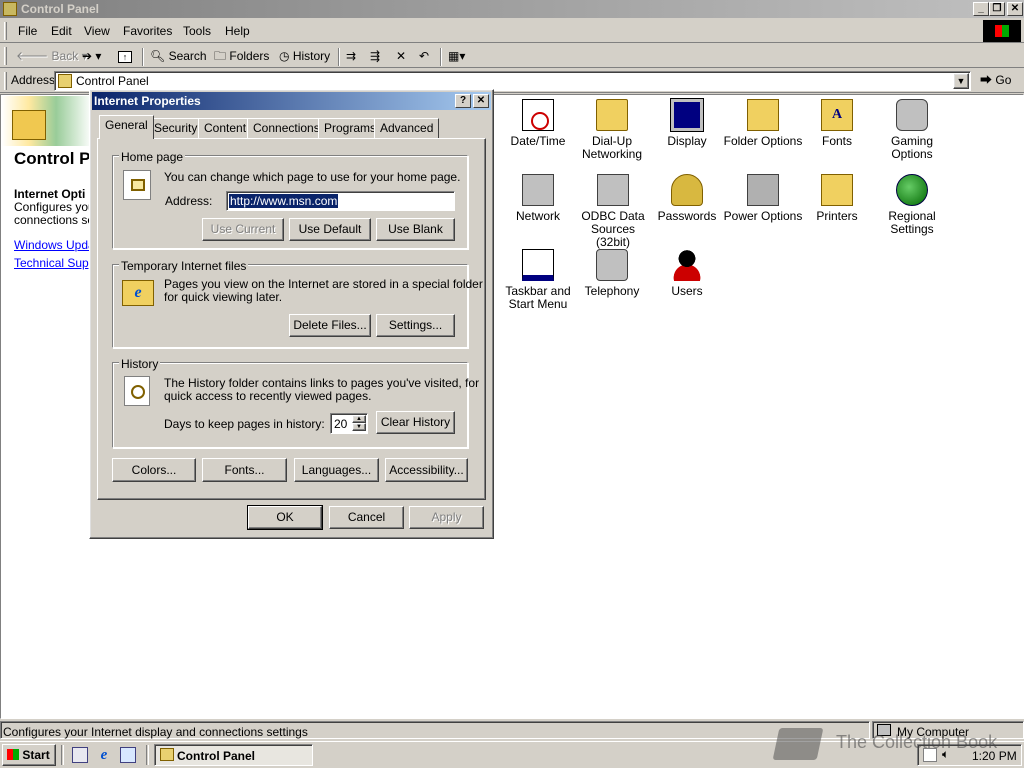  I want to click on up-folder-button: ↑, so click(125, 57).